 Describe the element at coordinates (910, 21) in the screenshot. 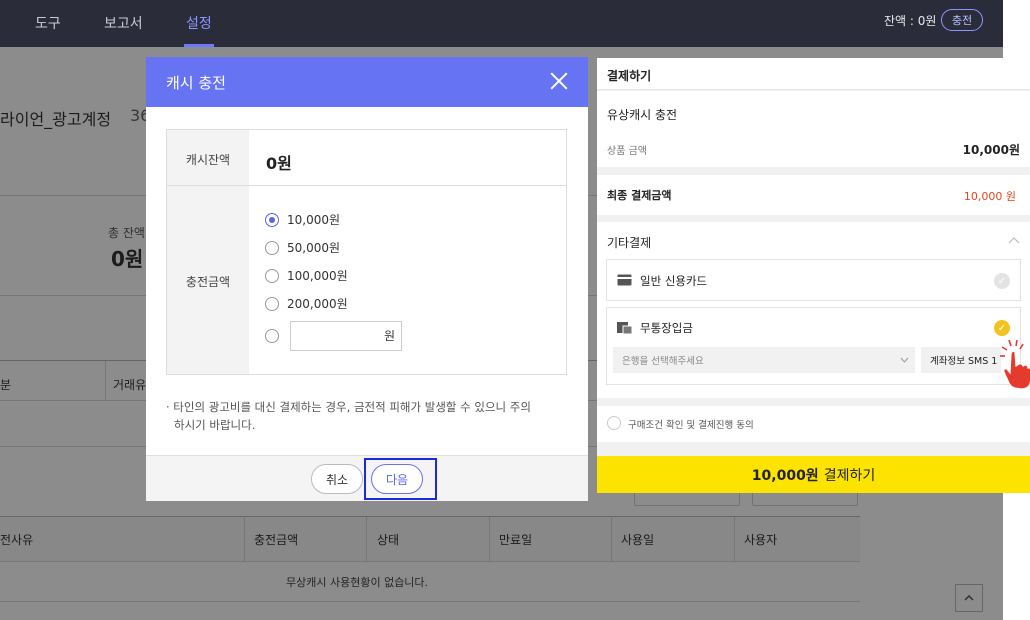

I see `nav-balance: 잔액 : 0원` at that location.